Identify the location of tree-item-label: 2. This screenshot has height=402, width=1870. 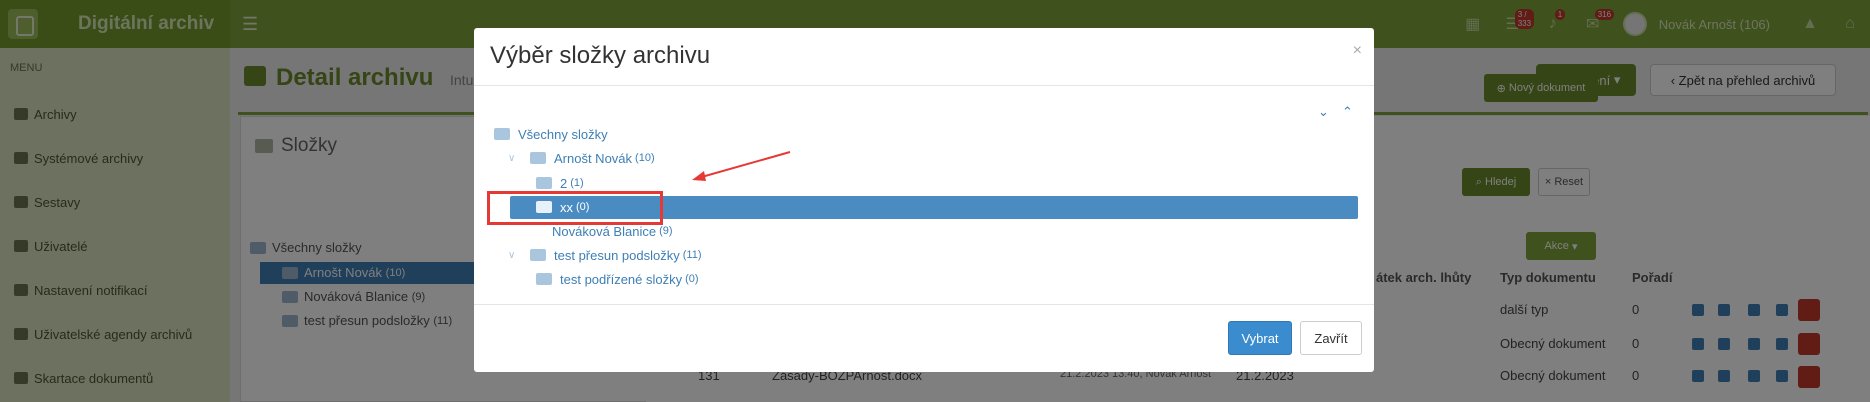
(564, 183).